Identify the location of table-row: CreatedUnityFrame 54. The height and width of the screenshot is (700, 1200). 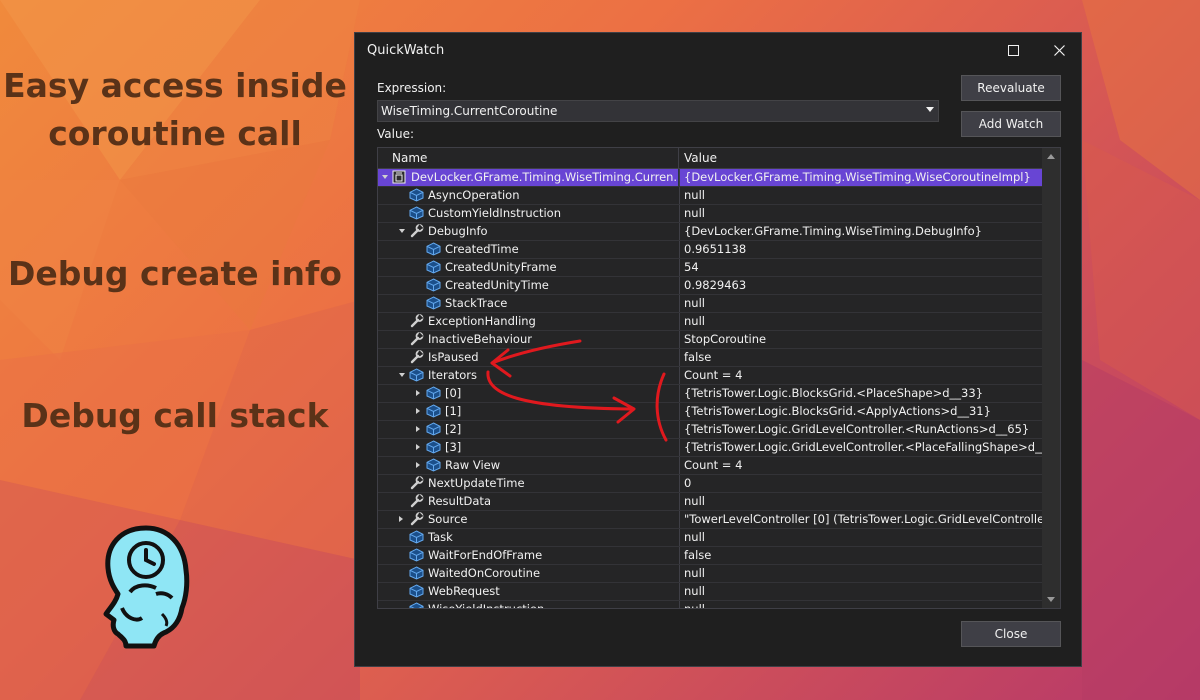
(710, 268).